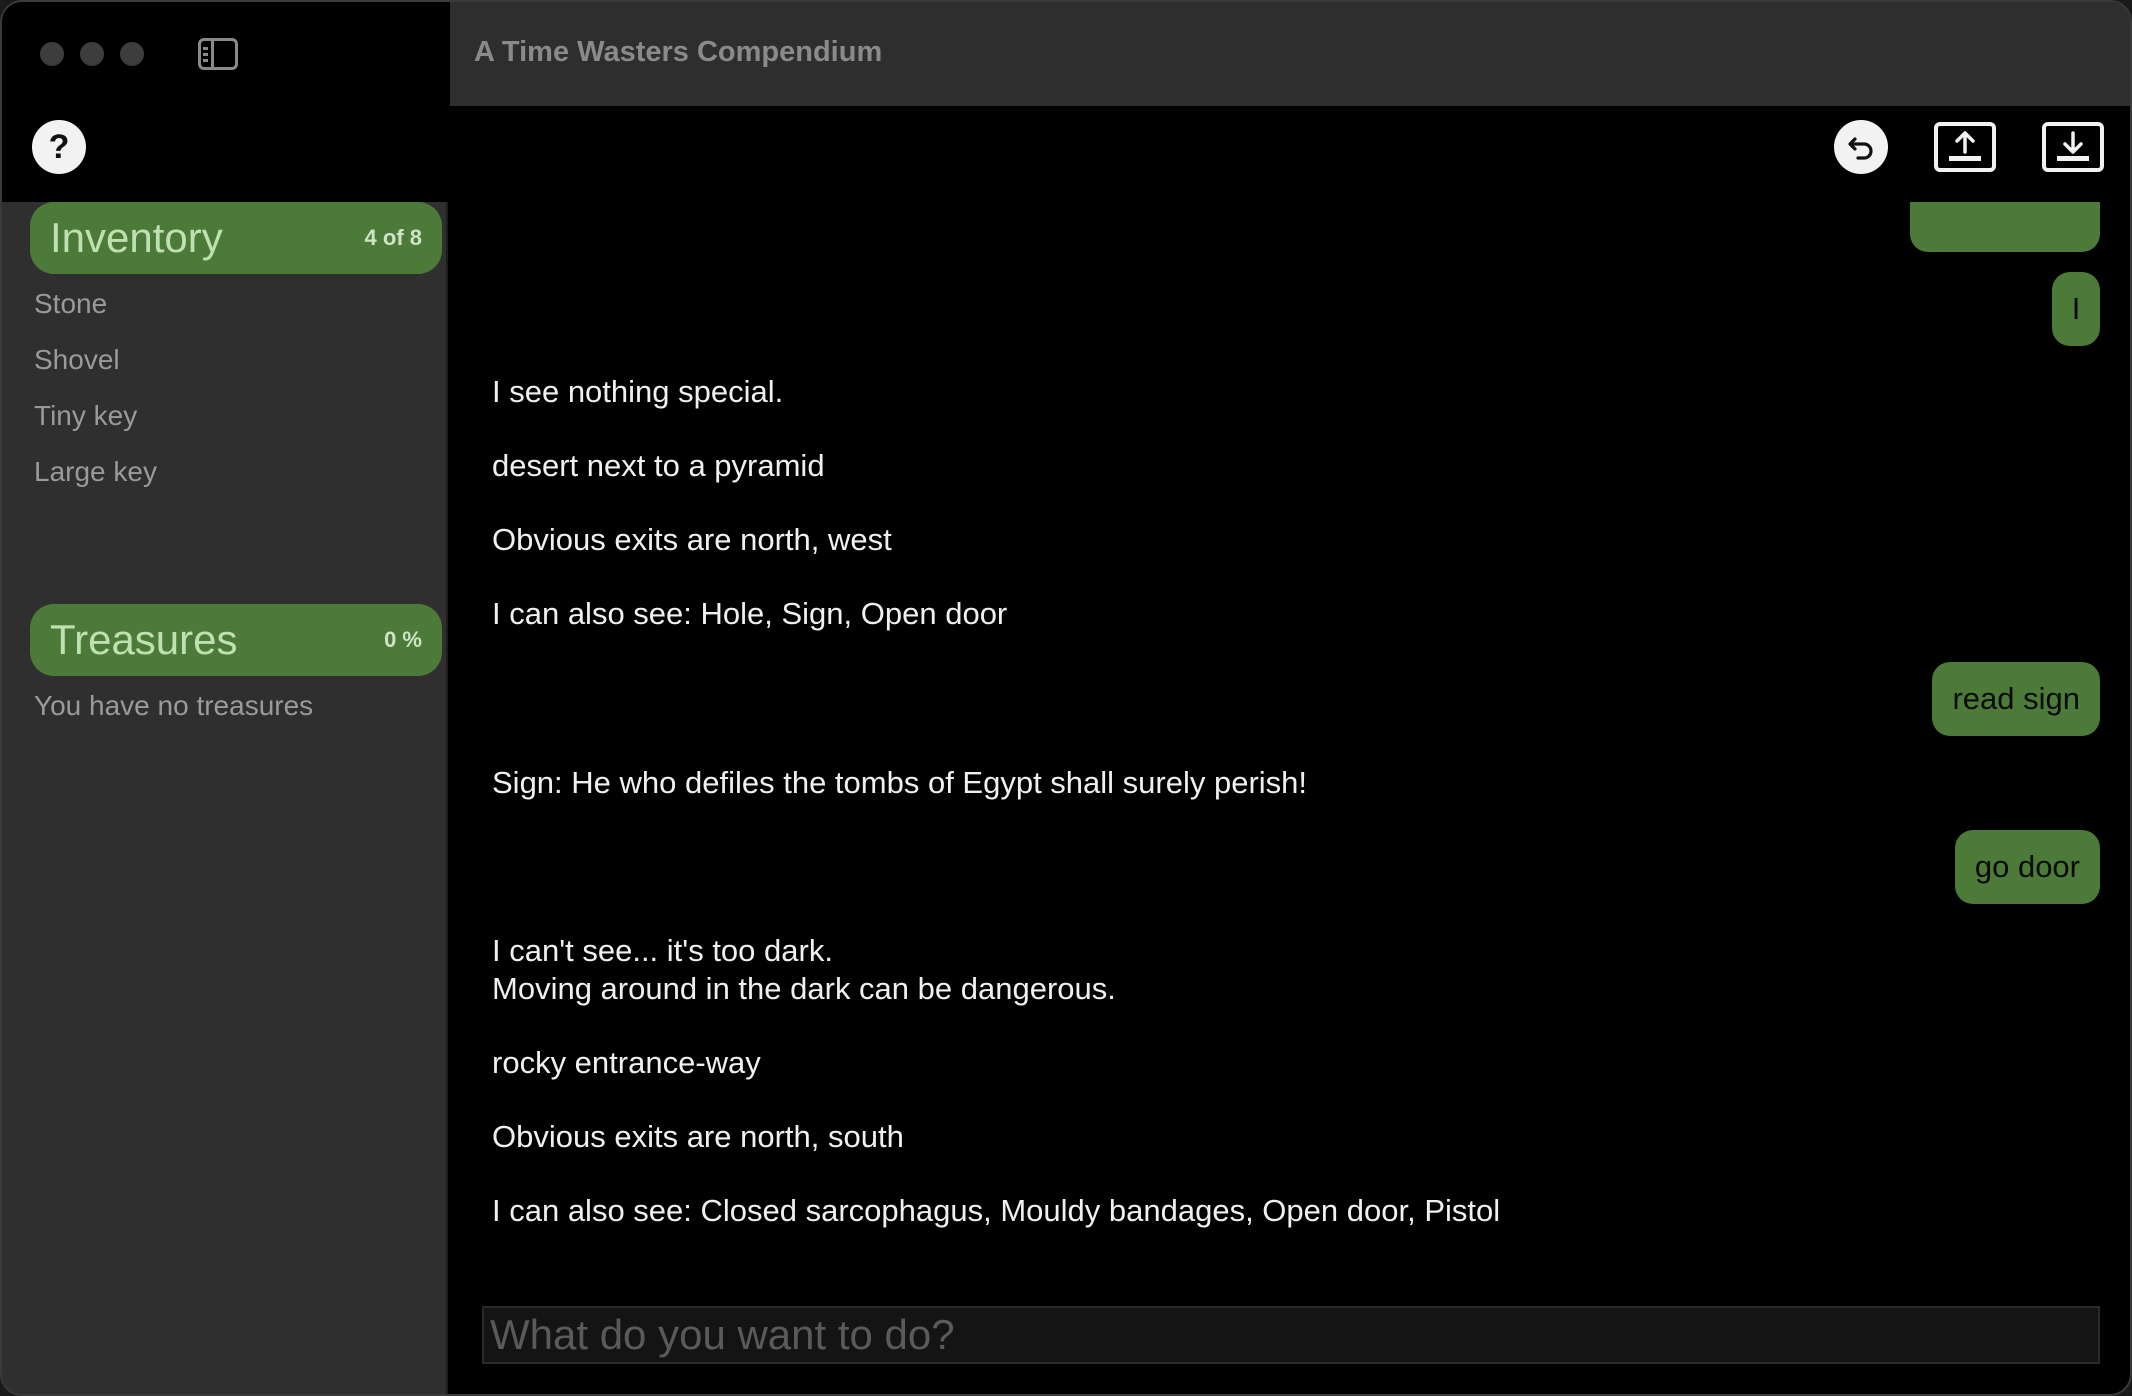 The width and height of the screenshot is (2132, 1396). I want to click on undo-icon, so click(1860, 148).